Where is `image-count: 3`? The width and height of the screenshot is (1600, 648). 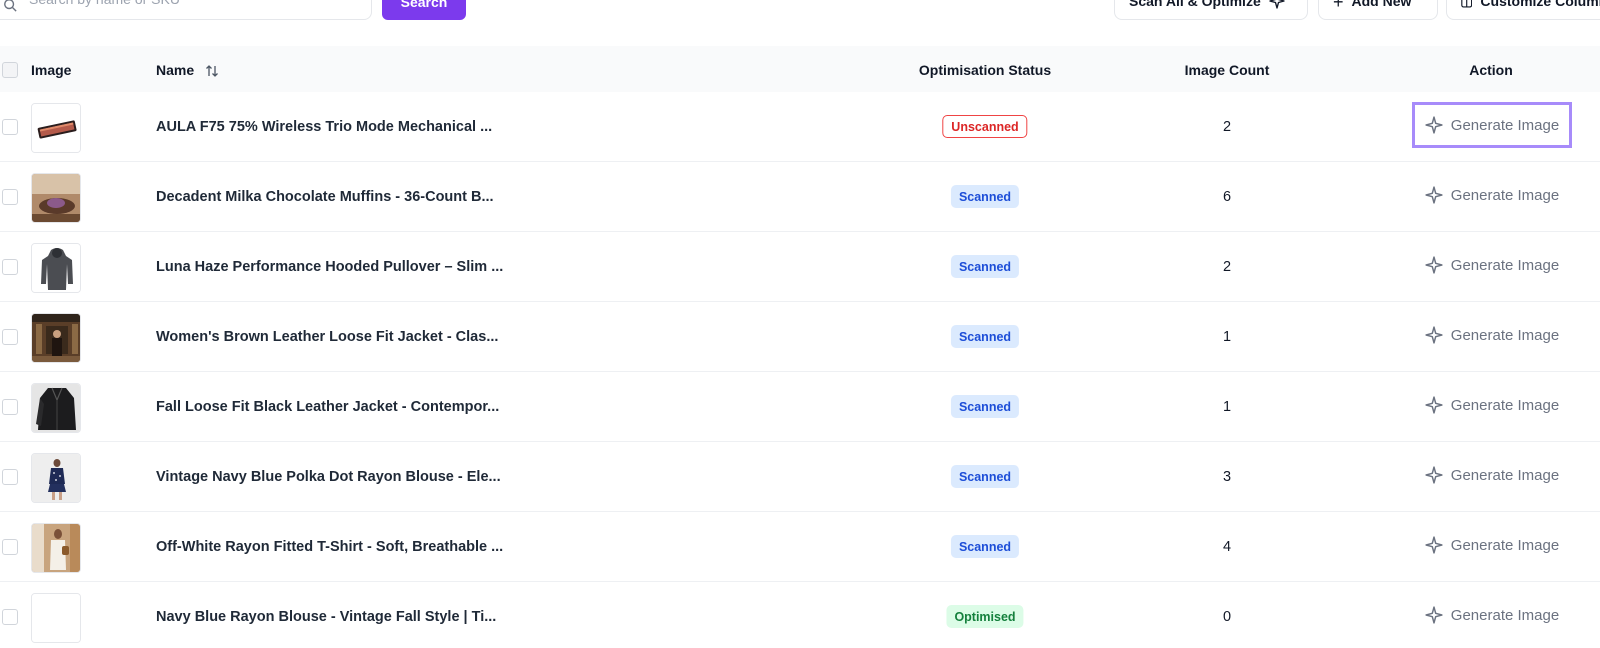 image-count: 3 is located at coordinates (1227, 477).